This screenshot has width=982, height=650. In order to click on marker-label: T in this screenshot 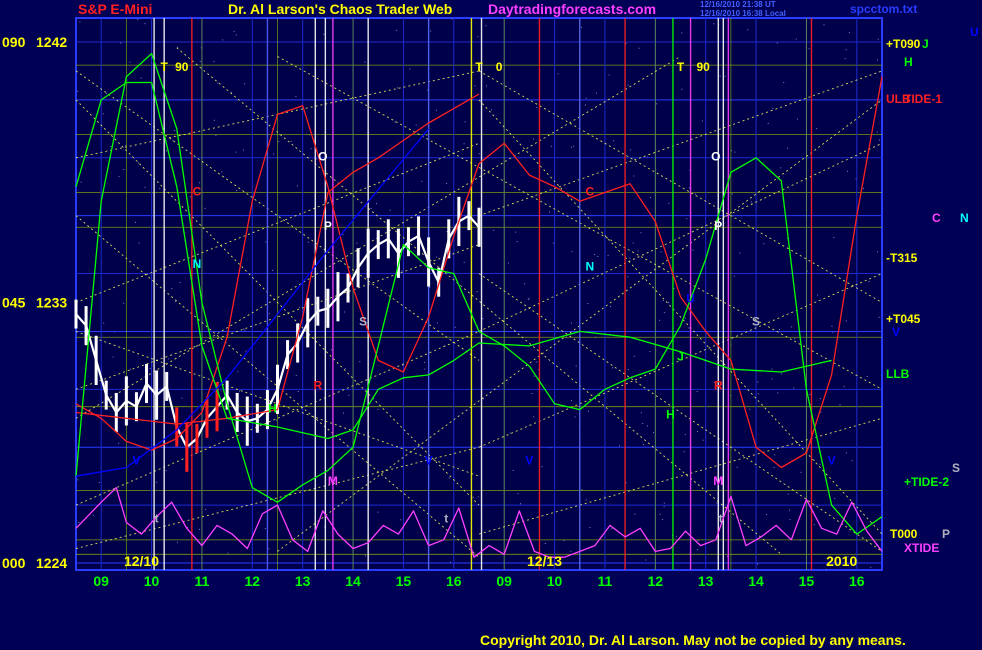, I will do `click(479, 67)`.